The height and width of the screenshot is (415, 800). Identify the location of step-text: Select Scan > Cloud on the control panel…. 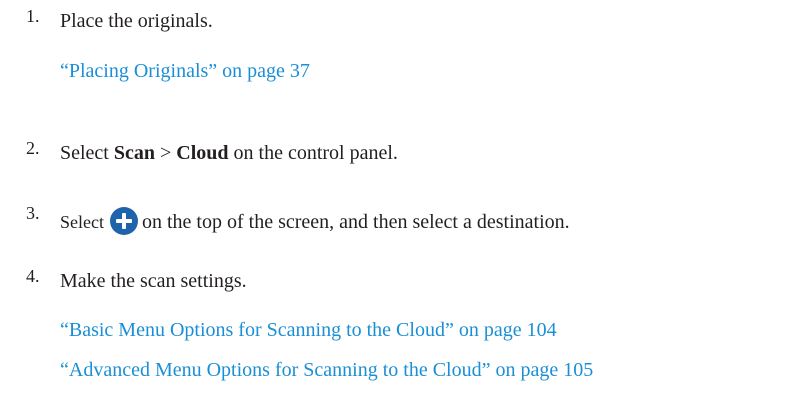
(229, 153).